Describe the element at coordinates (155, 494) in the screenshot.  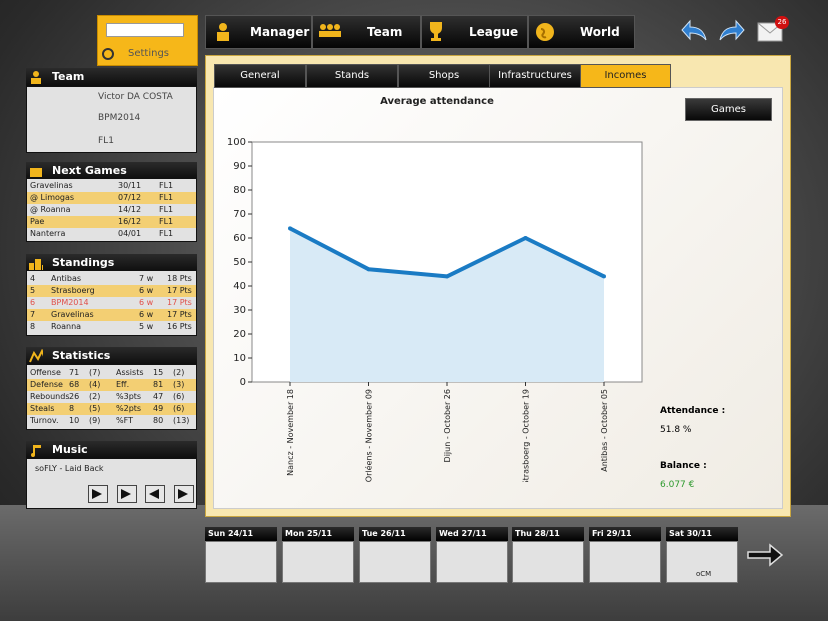
I see `music-previous-button` at that location.